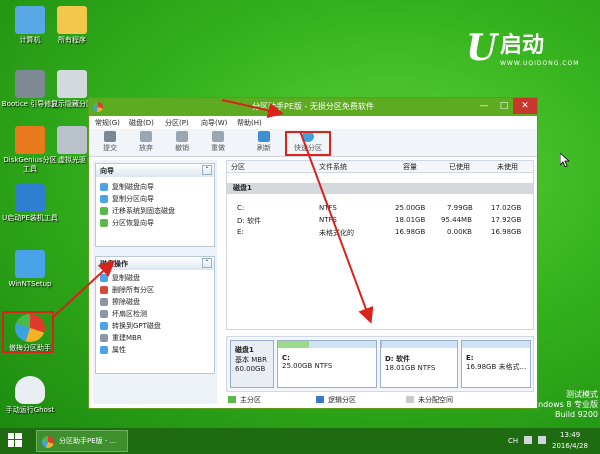  Describe the element at coordinates (542, 440) in the screenshot. I see `speaker-icon` at that location.